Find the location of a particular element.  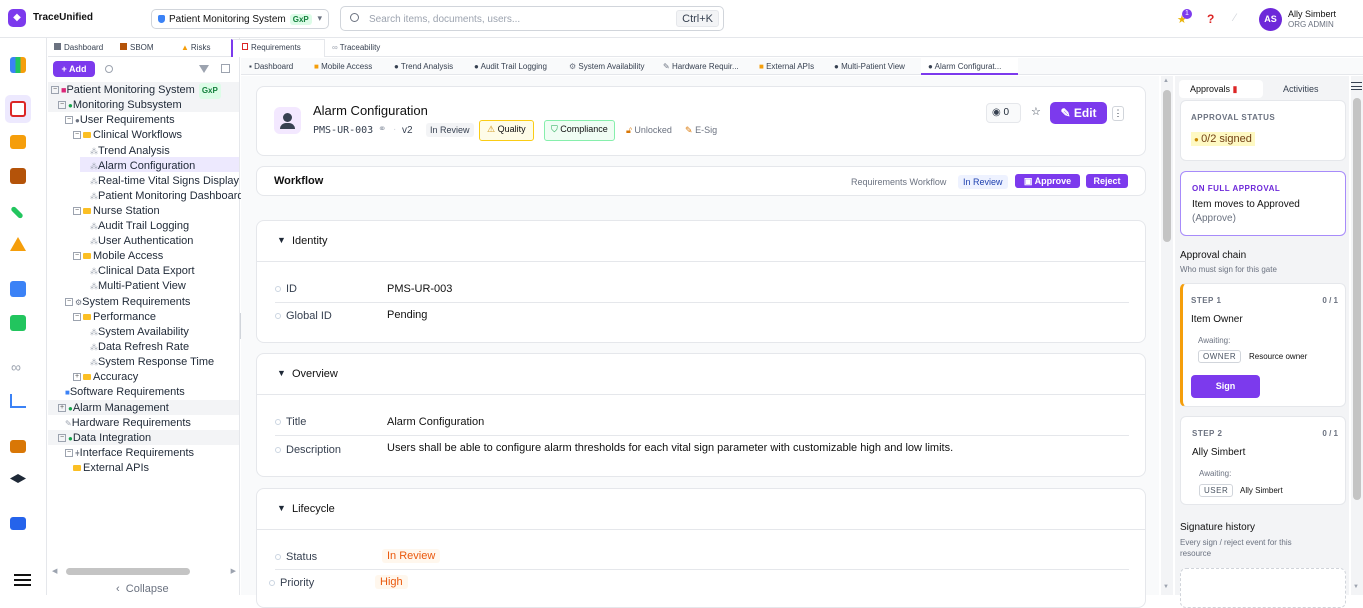

tree-node: ⁂Trend Analysis is located at coordinates (130, 151).